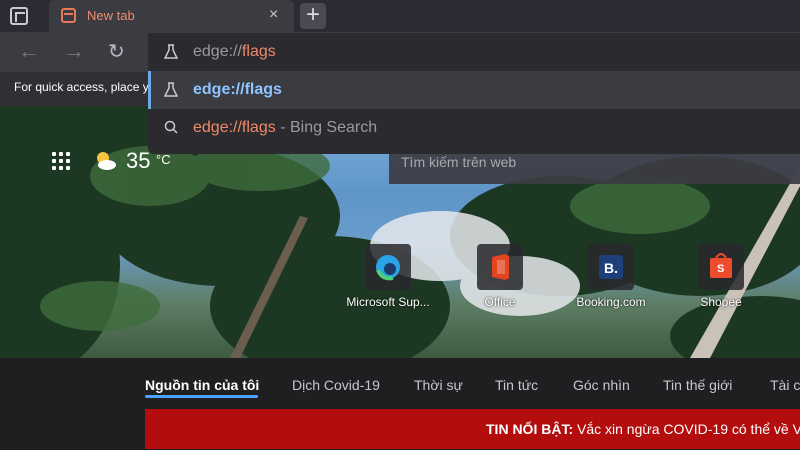  Describe the element at coordinates (688, 429) in the screenshot. I see `breaking-news-headline: Vắc xin ngừa COVID-19 có thể về V` at that location.